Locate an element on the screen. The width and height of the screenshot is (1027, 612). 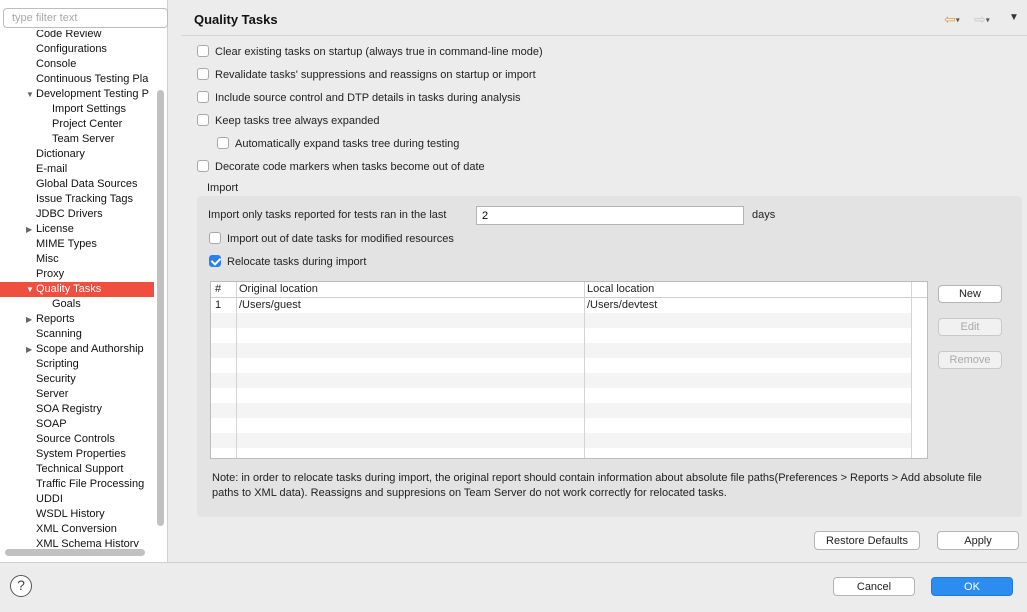
tree-item-team-server: Team Server is located at coordinates (77, 139).